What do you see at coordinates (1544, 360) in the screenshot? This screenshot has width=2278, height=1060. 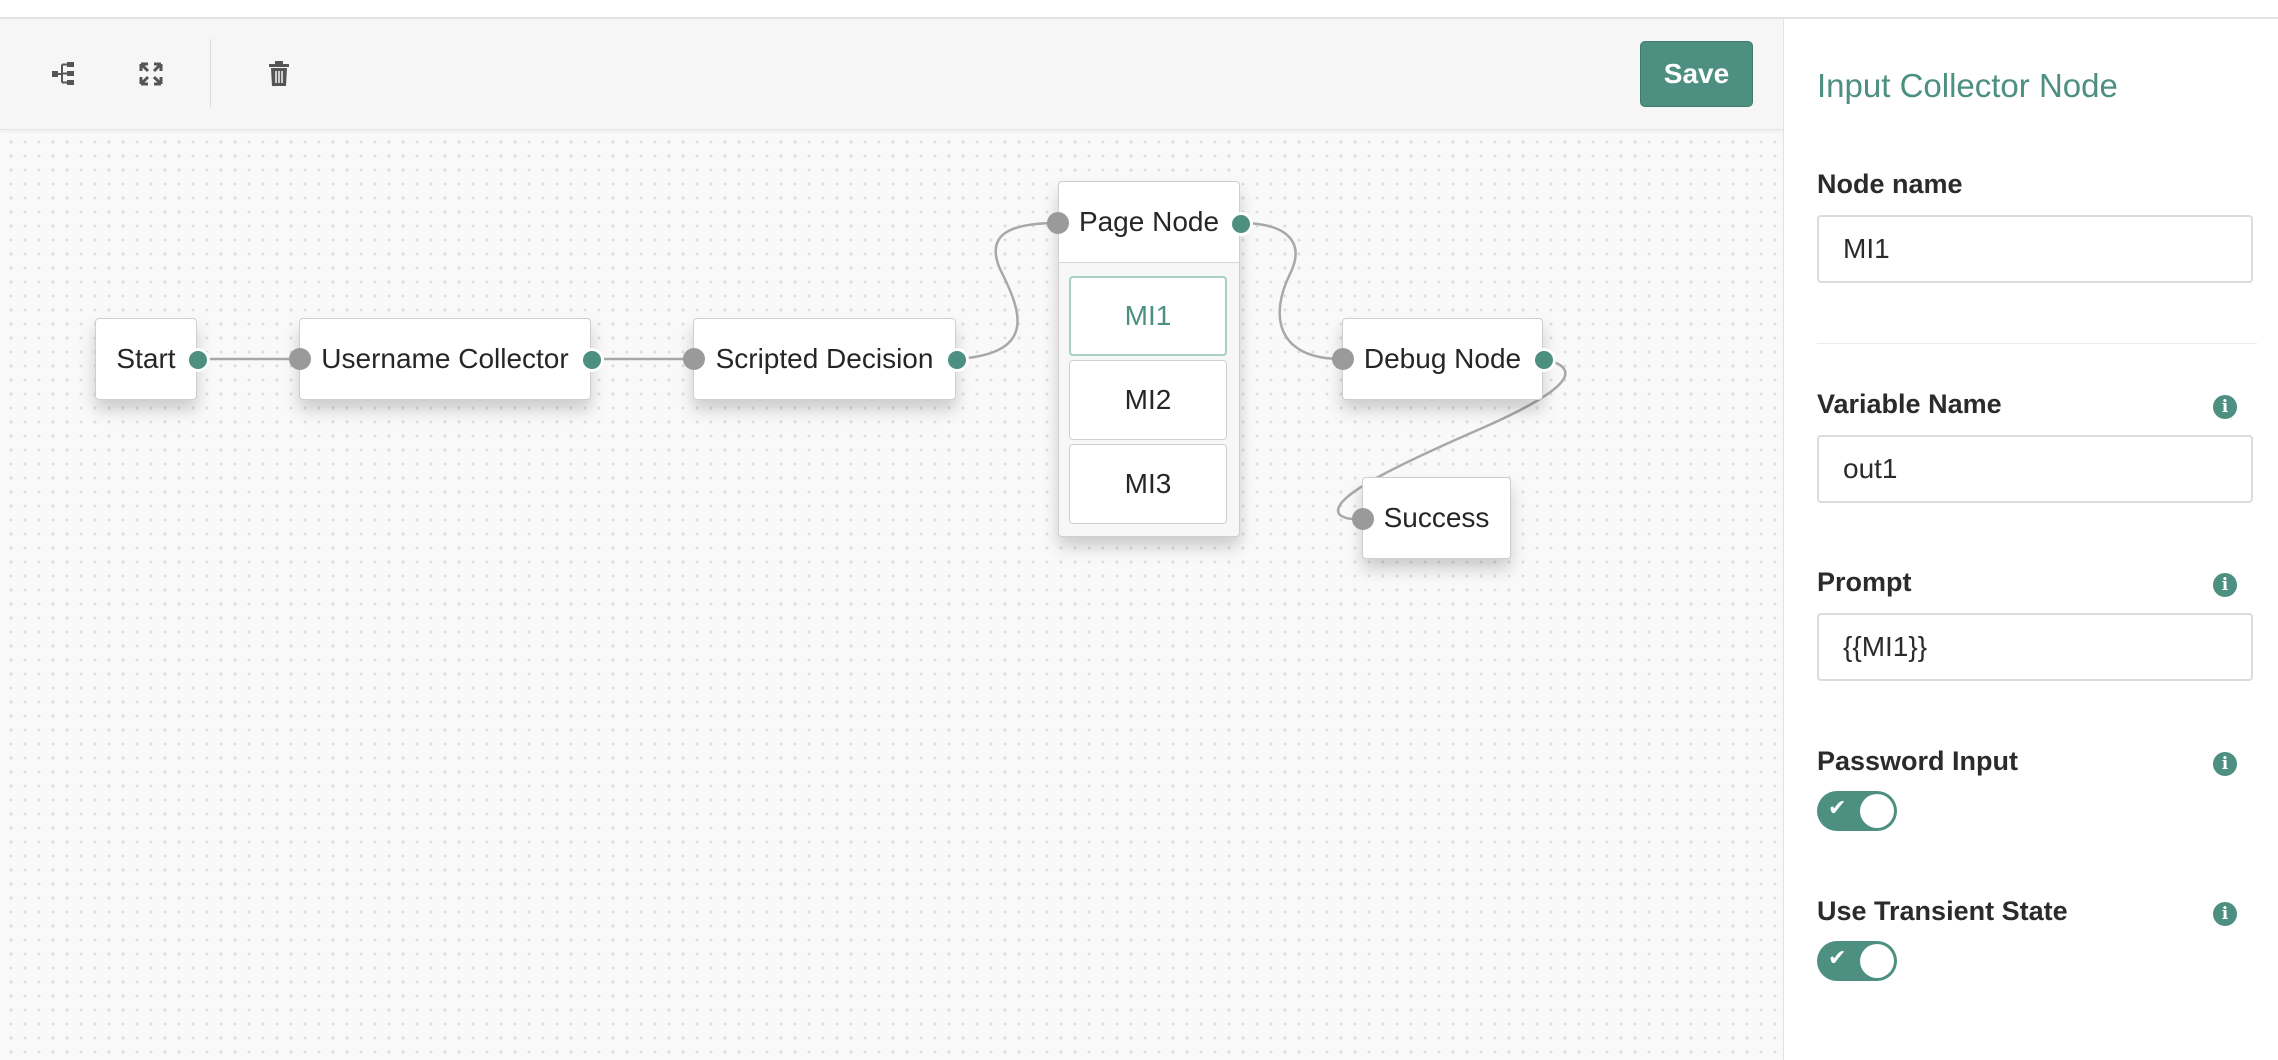 I see `debug-node-output-port` at bounding box center [1544, 360].